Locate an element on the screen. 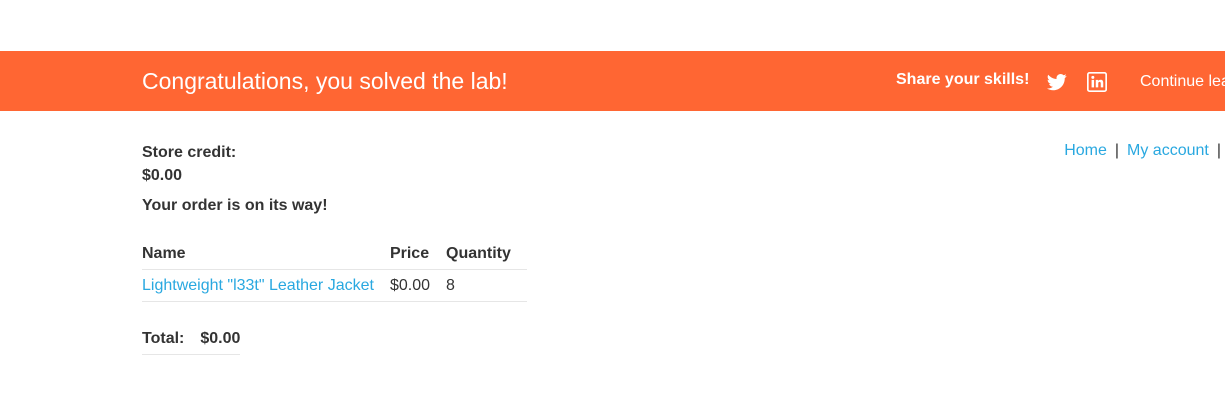 Image resolution: width=1225 pixels, height=413 pixels. column-header-price: Price is located at coordinates (417, 254).